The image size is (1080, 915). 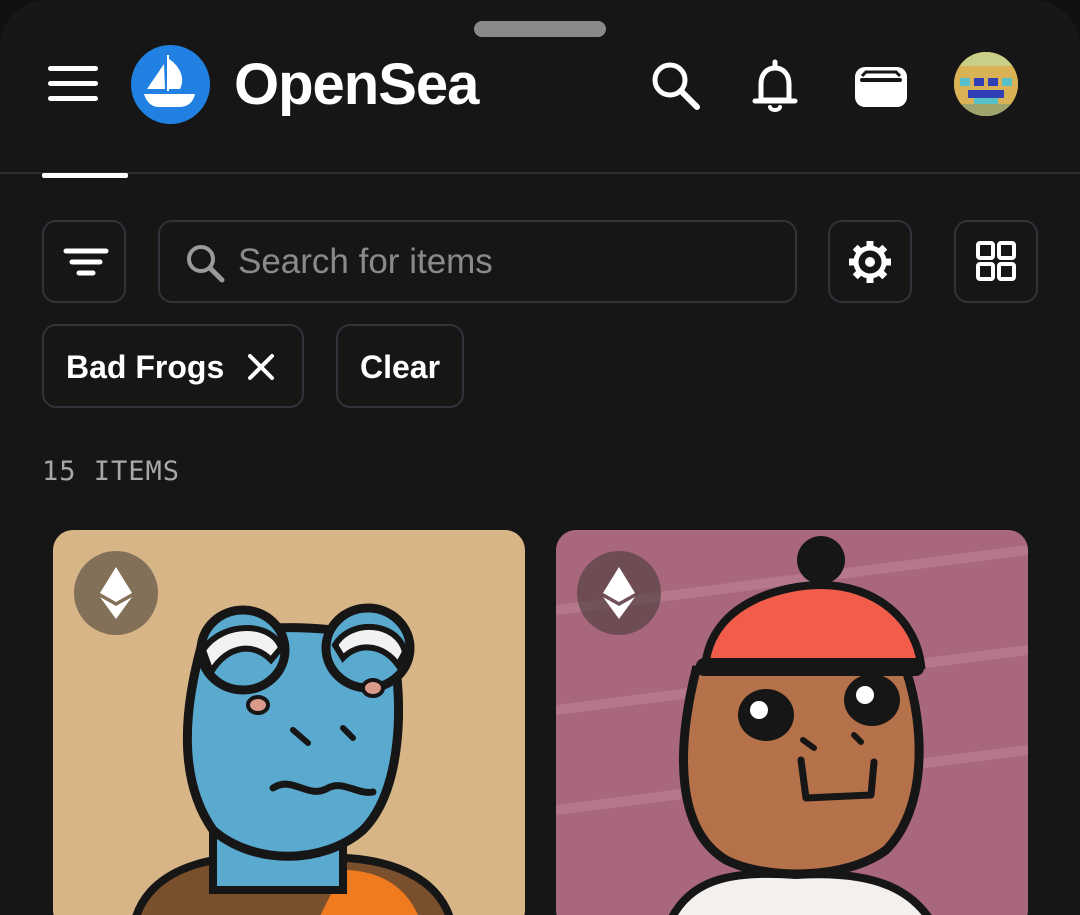 What do you see at coordinates (540, 29) in the screenshot?
I see `drag-handle` at bounding box center [540, 29].